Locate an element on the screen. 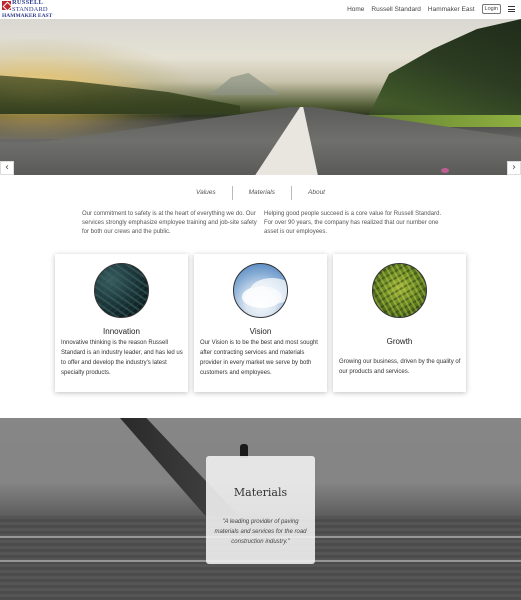 This screenshot has width=521, height=600. tab-values: Values is located at coordinates (206, 193).